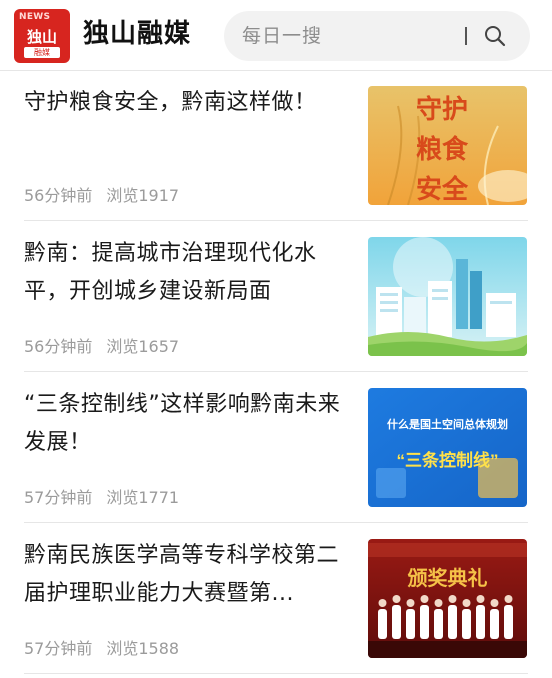 Image resolution: width=552 pixels, height=678 pixels. I want to click on thumb-caption: 安全, so click(442, 189).